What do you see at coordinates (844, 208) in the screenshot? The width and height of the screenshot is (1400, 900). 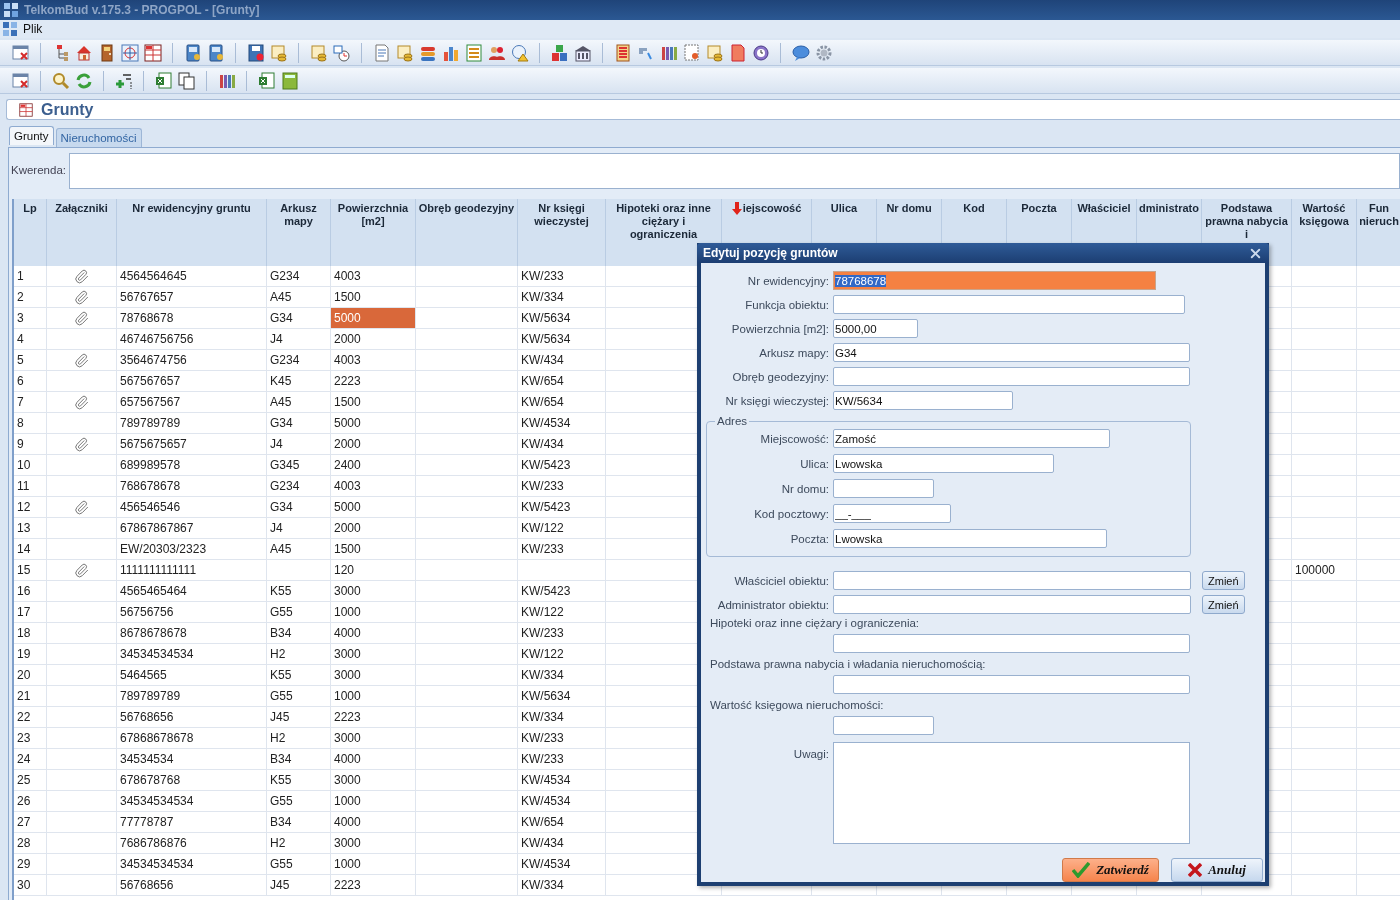 I see `column-header: Ulica` at bounding box center [844, 208].